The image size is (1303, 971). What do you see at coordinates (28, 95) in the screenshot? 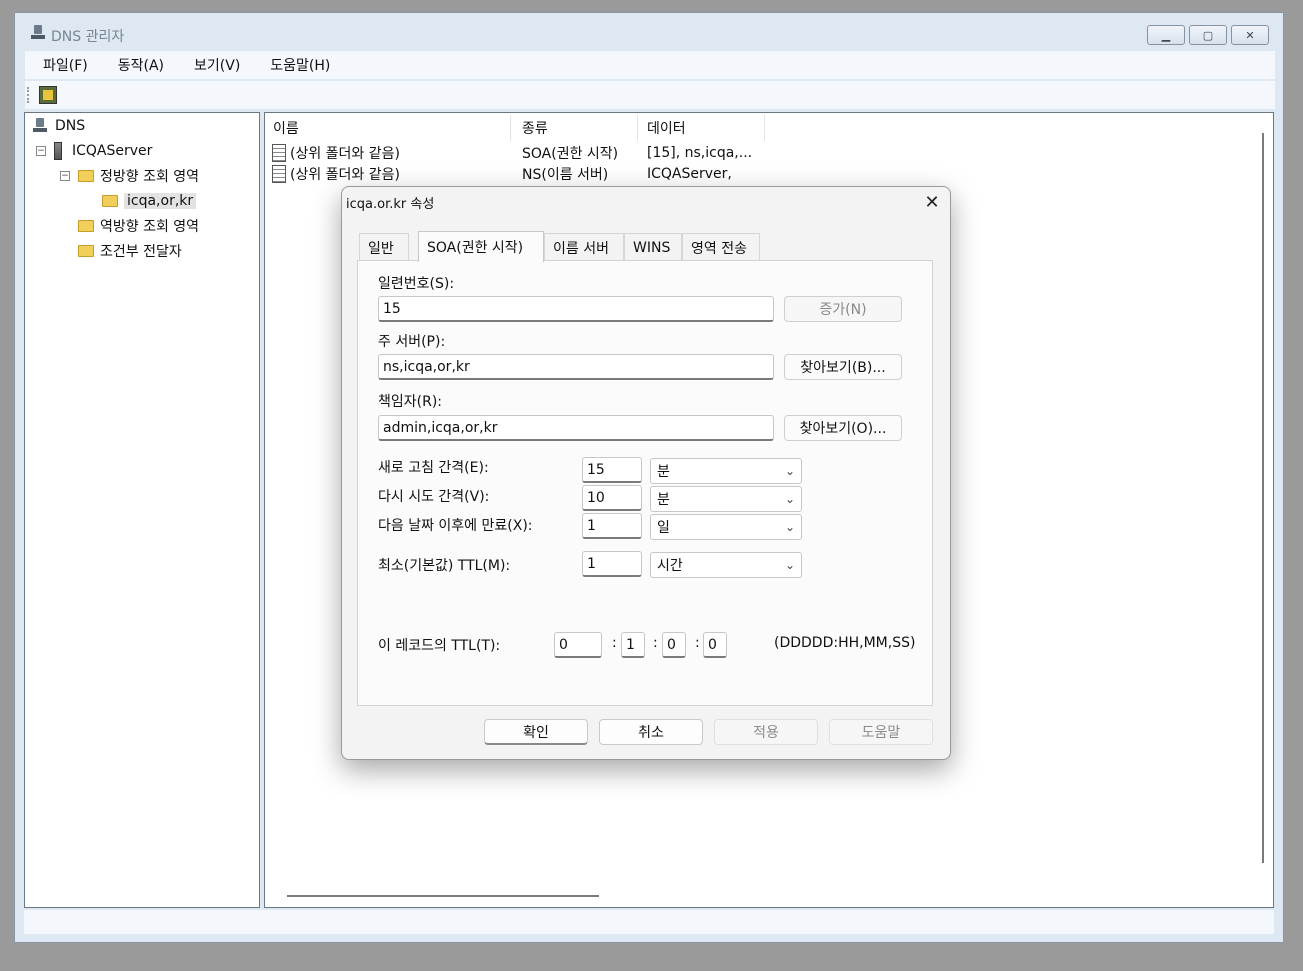
I see `toolbar-grip` at bounding box center [28, 95].